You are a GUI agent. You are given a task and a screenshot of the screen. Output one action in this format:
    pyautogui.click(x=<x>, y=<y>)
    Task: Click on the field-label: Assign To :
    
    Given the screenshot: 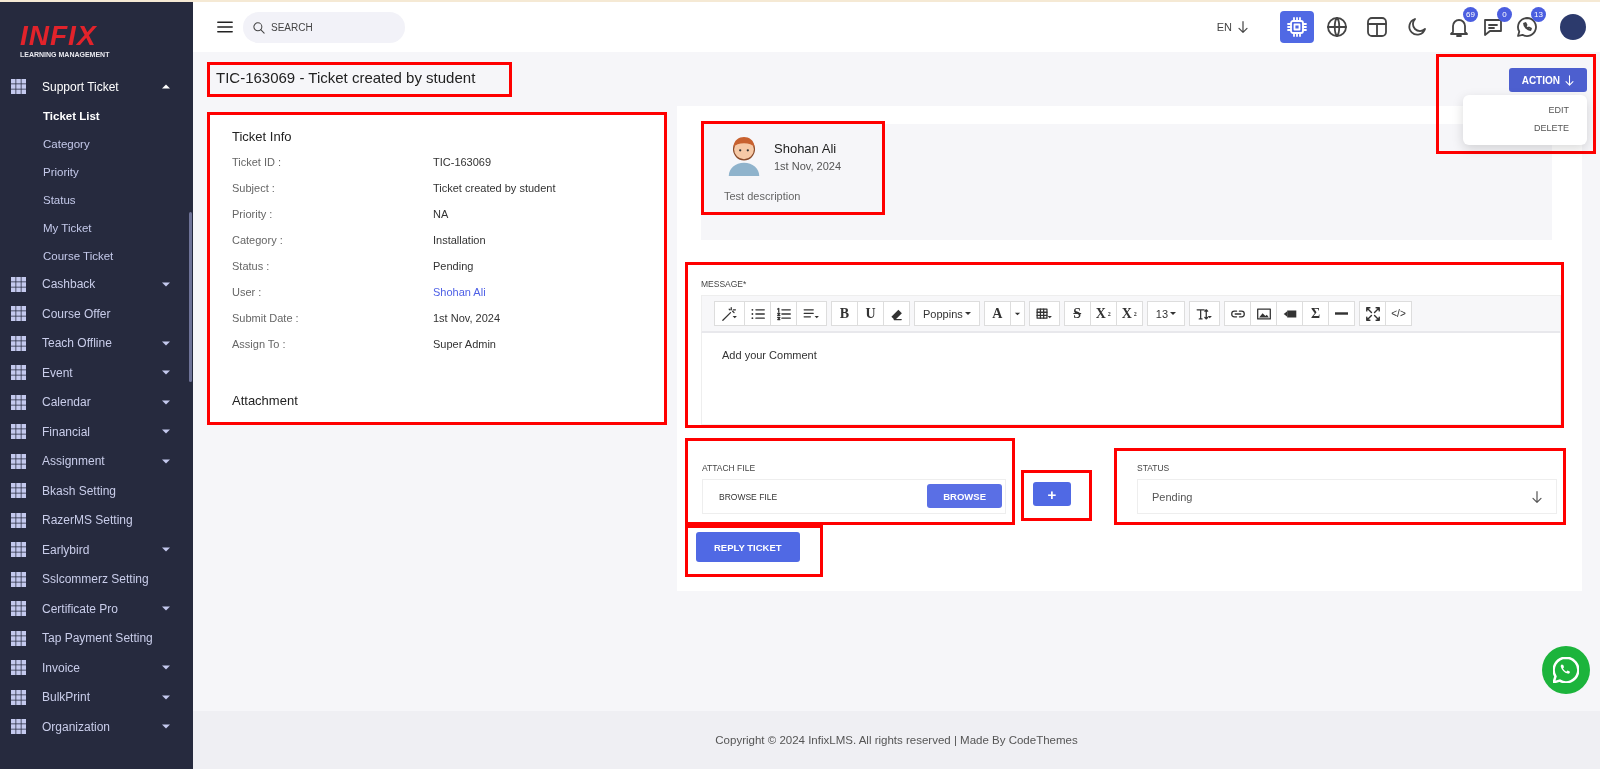 What is the action you would take?
    pyautogui.click(x=259, y=345)
    